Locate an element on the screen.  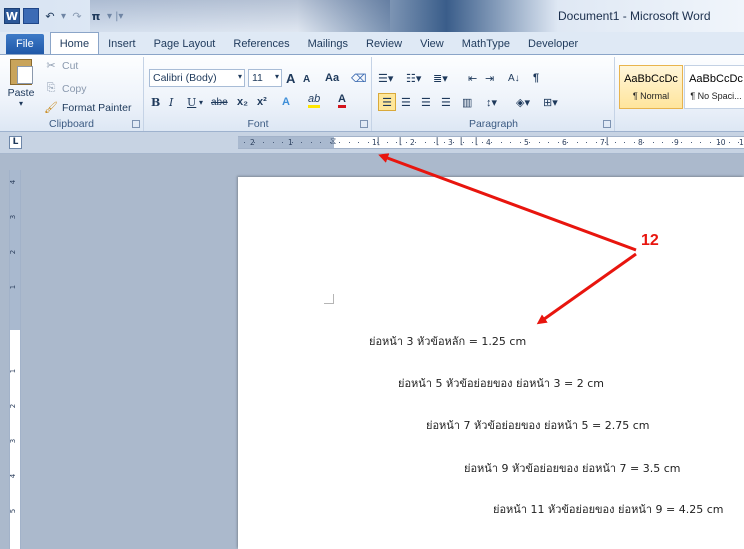
thai-distributed-icon: ▥ is located at coordinates (467, 102).